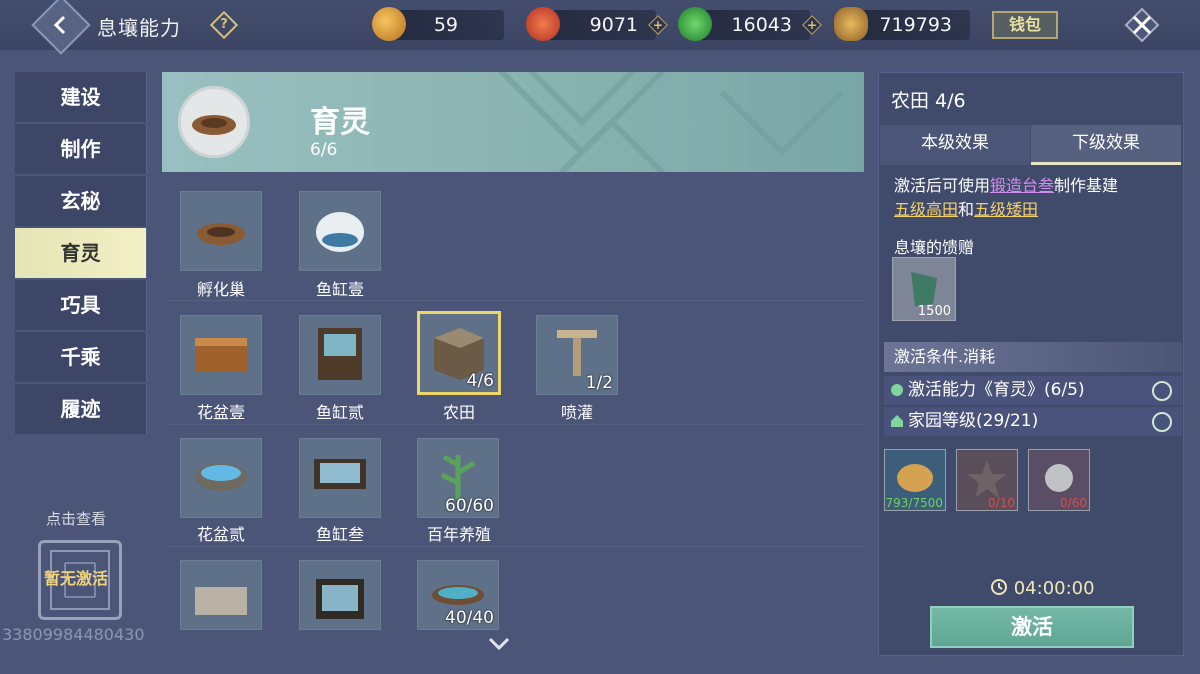  Describe the element at coordinates (1086, 185) in the screenshot. I see `desc-text: 制作基建` at that location.